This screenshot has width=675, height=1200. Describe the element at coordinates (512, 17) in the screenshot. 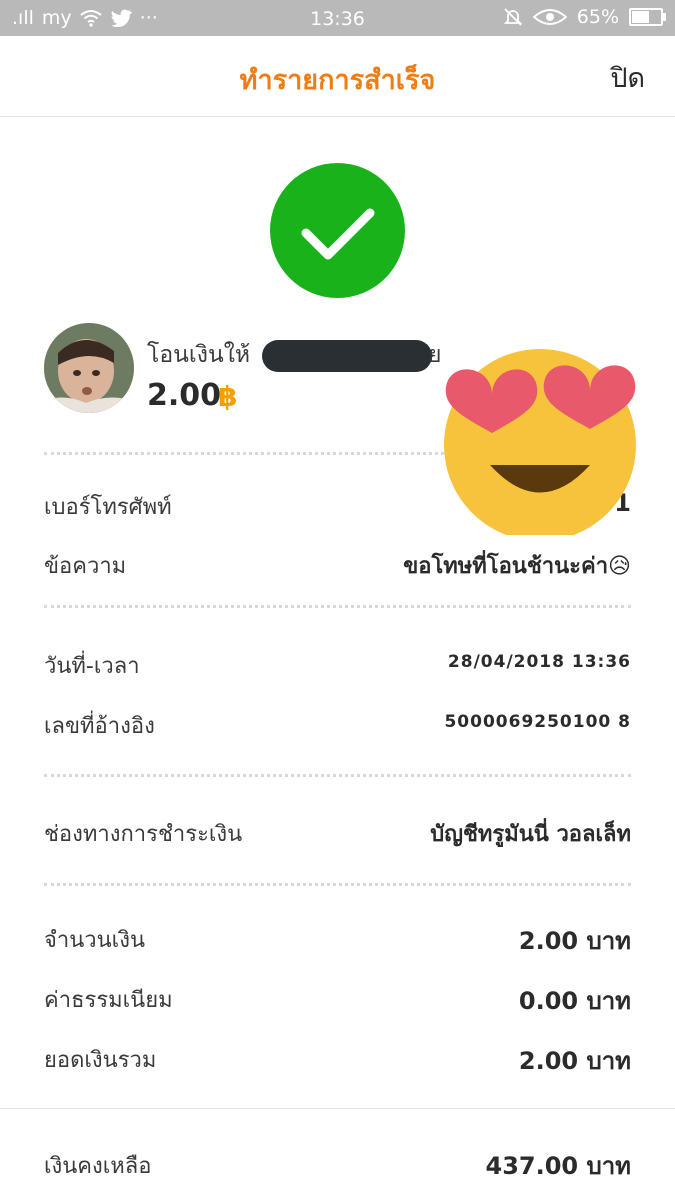

I see `mute-icon` at that location.